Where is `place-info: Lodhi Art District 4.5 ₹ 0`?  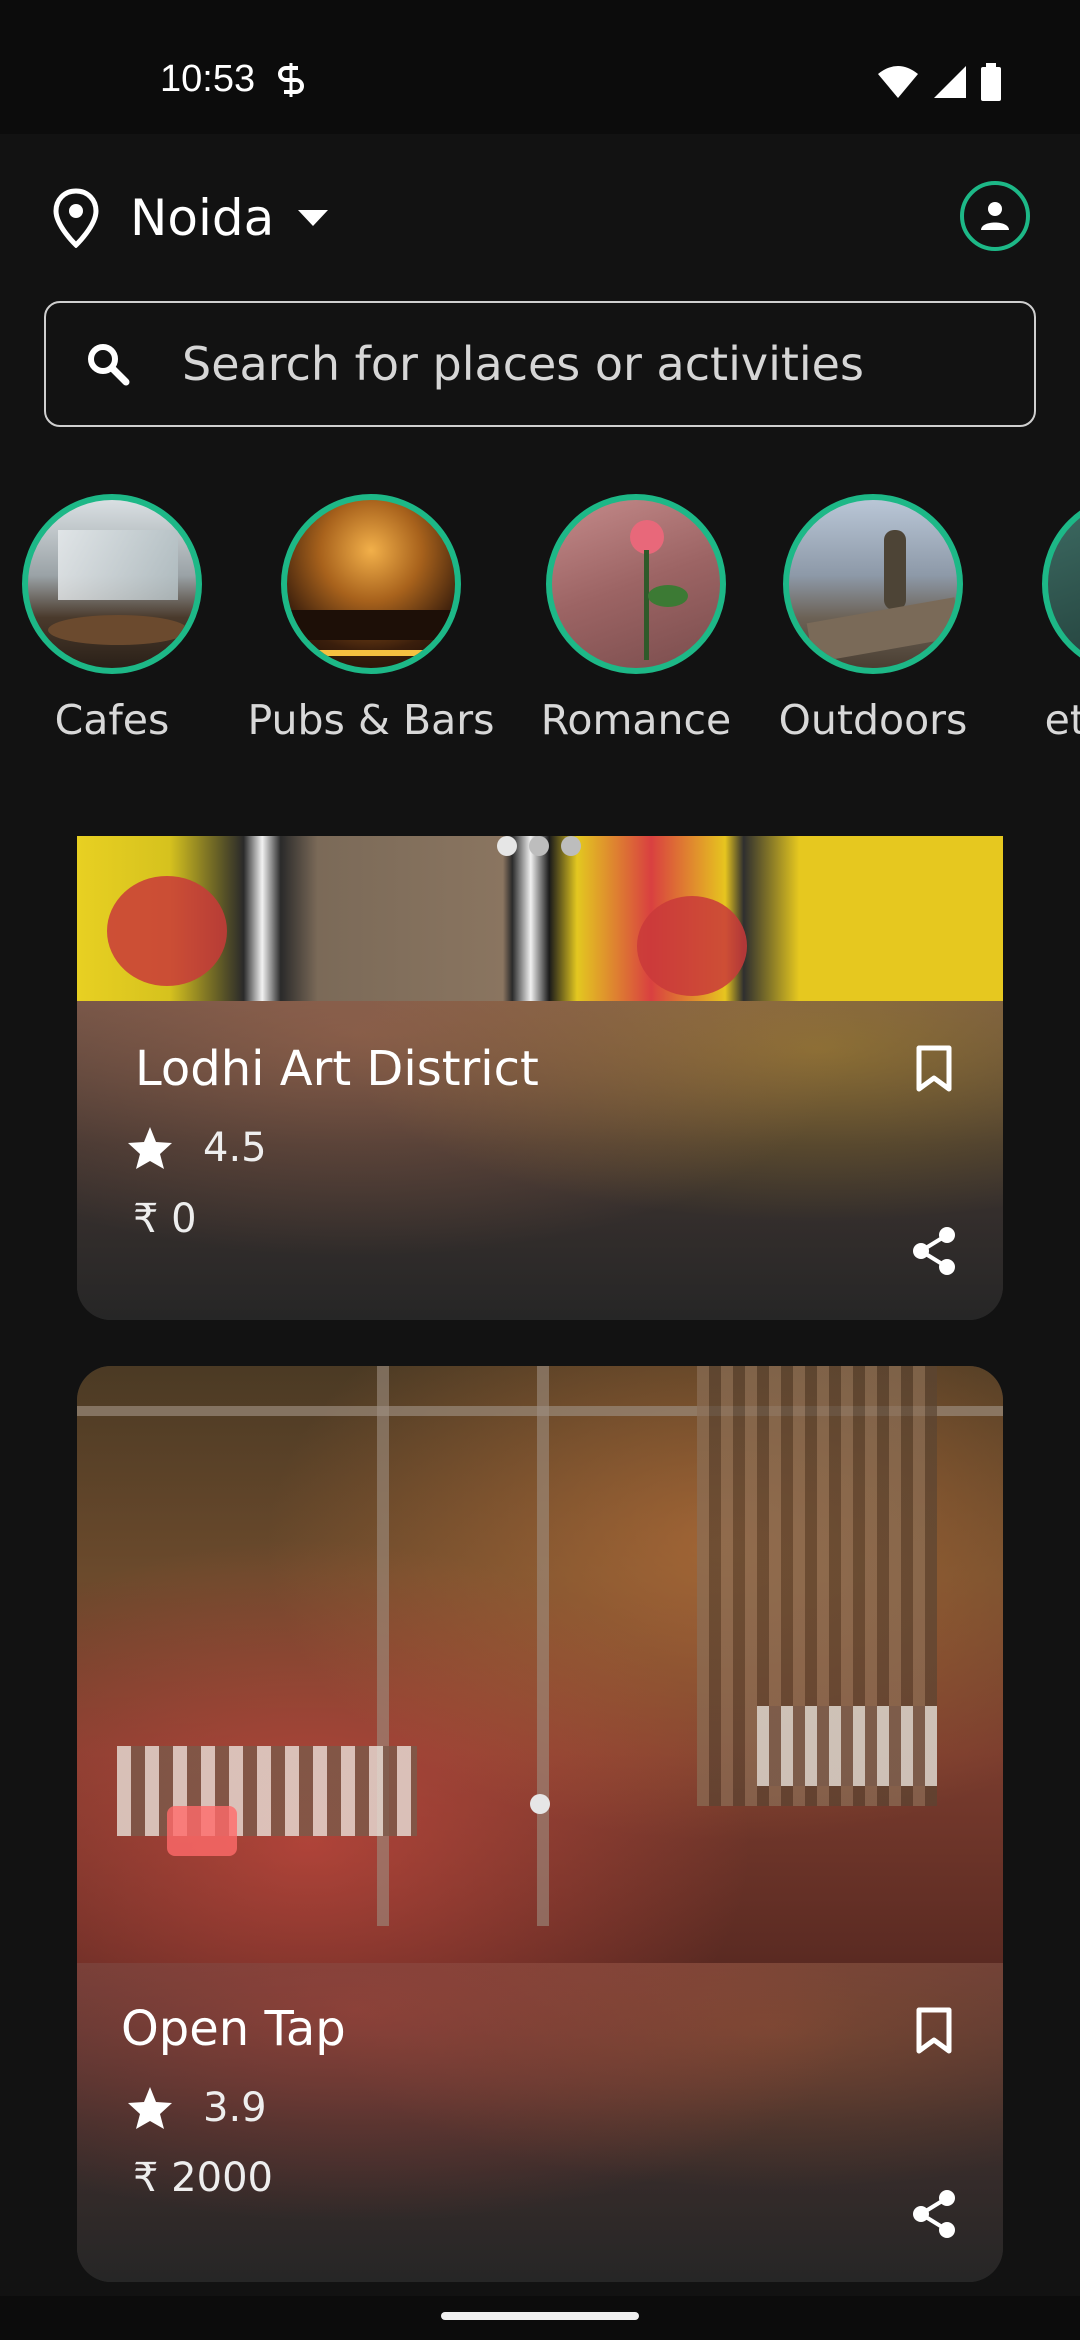 place-info: Lodhi Art District 4.5 ₹ 0 is located at coordinates (540, 1160).